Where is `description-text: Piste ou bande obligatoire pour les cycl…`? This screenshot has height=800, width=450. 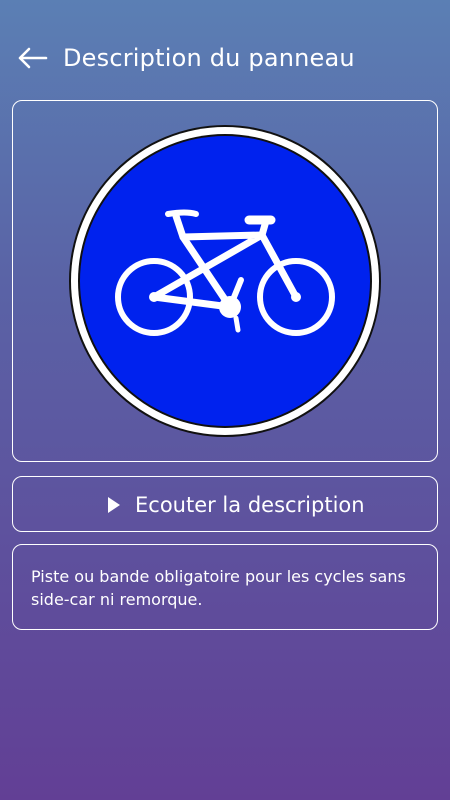 description-text: Piste ou bande obligatoire pour les cycl… is located at coordinates (218, 588).